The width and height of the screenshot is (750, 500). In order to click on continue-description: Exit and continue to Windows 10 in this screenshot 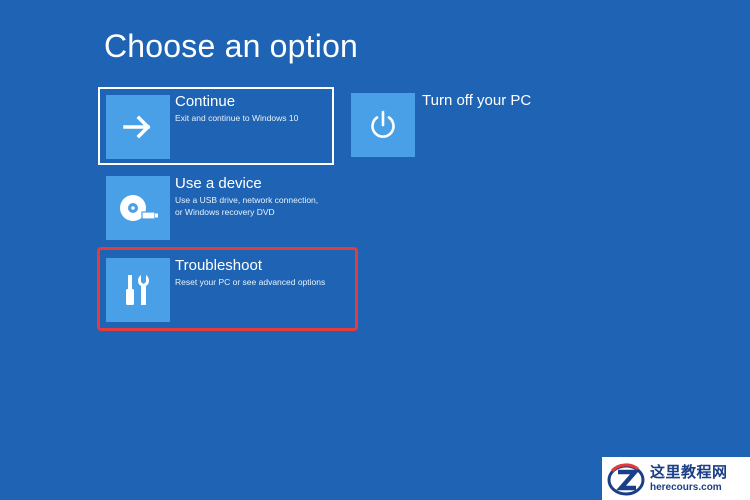, I will do `click(237, 118)`.